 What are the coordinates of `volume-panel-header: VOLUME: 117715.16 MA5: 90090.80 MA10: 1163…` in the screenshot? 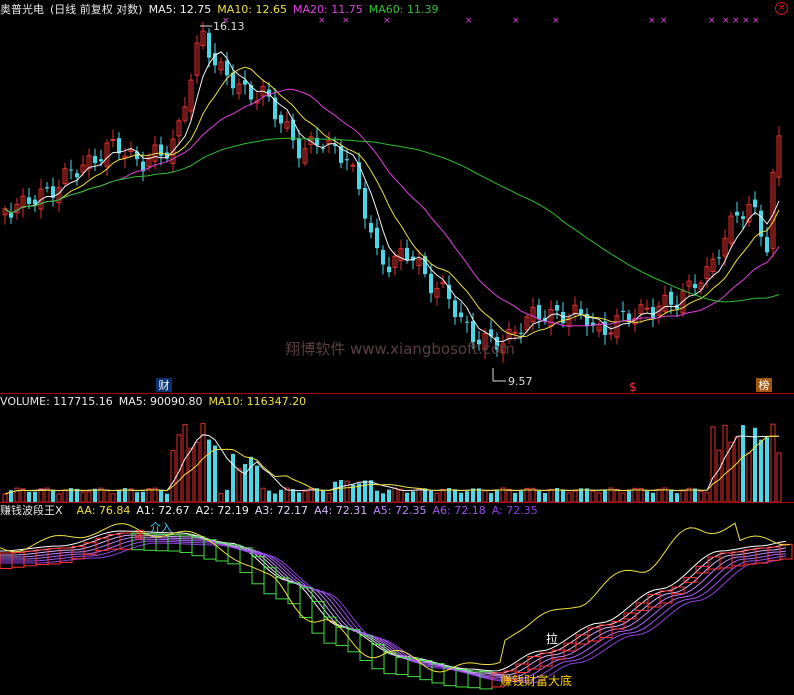 It's located at (156, 401).